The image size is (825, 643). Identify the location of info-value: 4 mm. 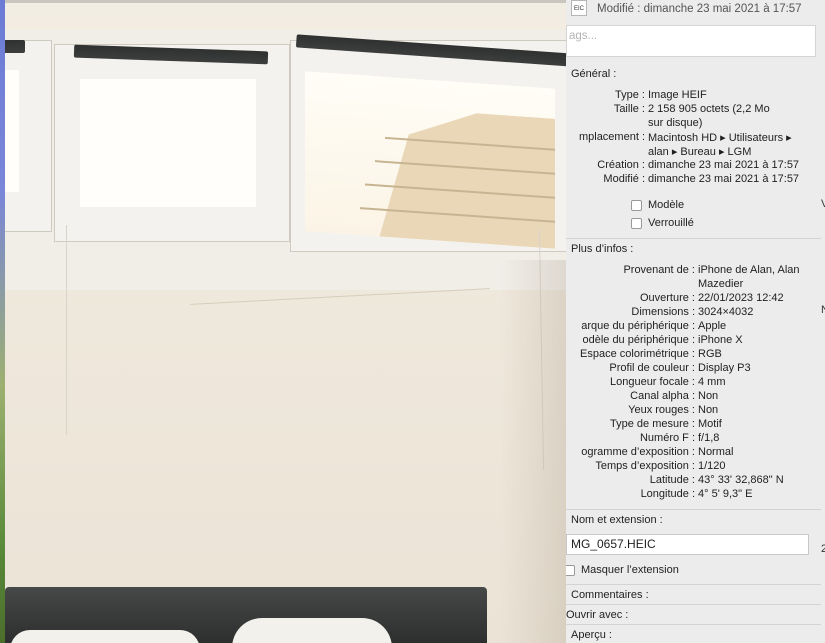
(712, 382).